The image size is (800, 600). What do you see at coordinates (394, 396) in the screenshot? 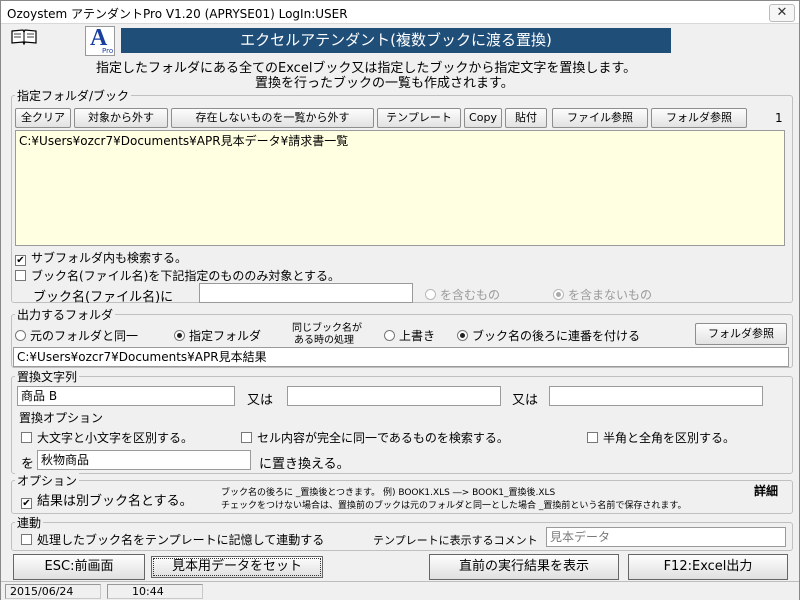
I see `search-term-2-input` at bounding box center [394, 396].